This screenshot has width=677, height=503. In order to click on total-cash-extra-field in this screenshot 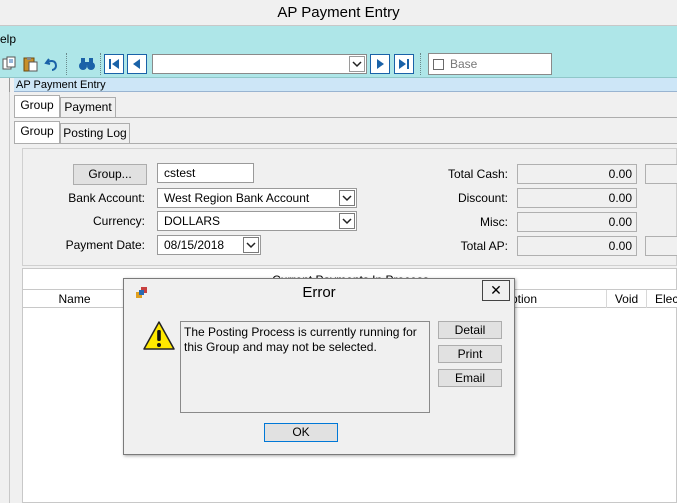, I will do `click(661, 174)`.